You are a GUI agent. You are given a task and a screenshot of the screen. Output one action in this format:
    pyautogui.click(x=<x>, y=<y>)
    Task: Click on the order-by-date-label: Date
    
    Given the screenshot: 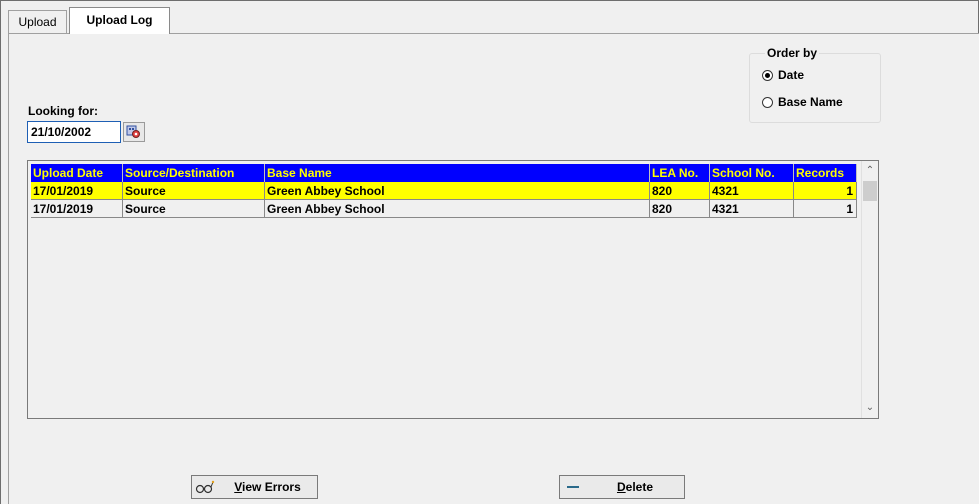 What is the action you would take?
    pyautogui.click(x=791, y=75)
    